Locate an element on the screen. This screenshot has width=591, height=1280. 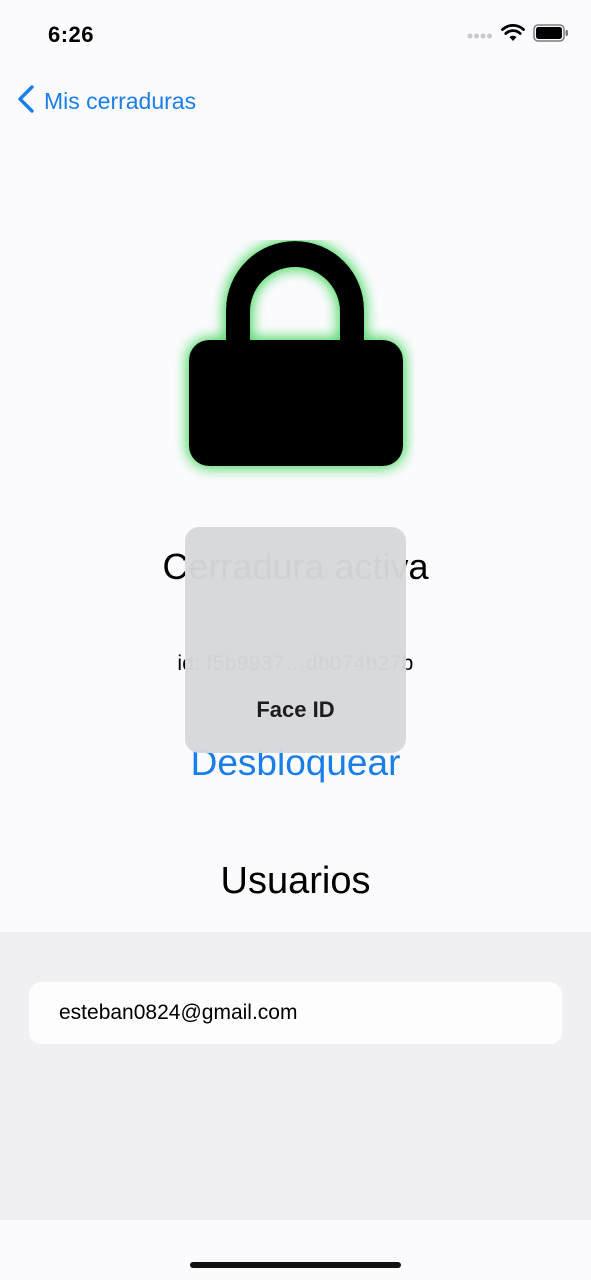
cellular-signal-icon is located at coordinates (480, 36).